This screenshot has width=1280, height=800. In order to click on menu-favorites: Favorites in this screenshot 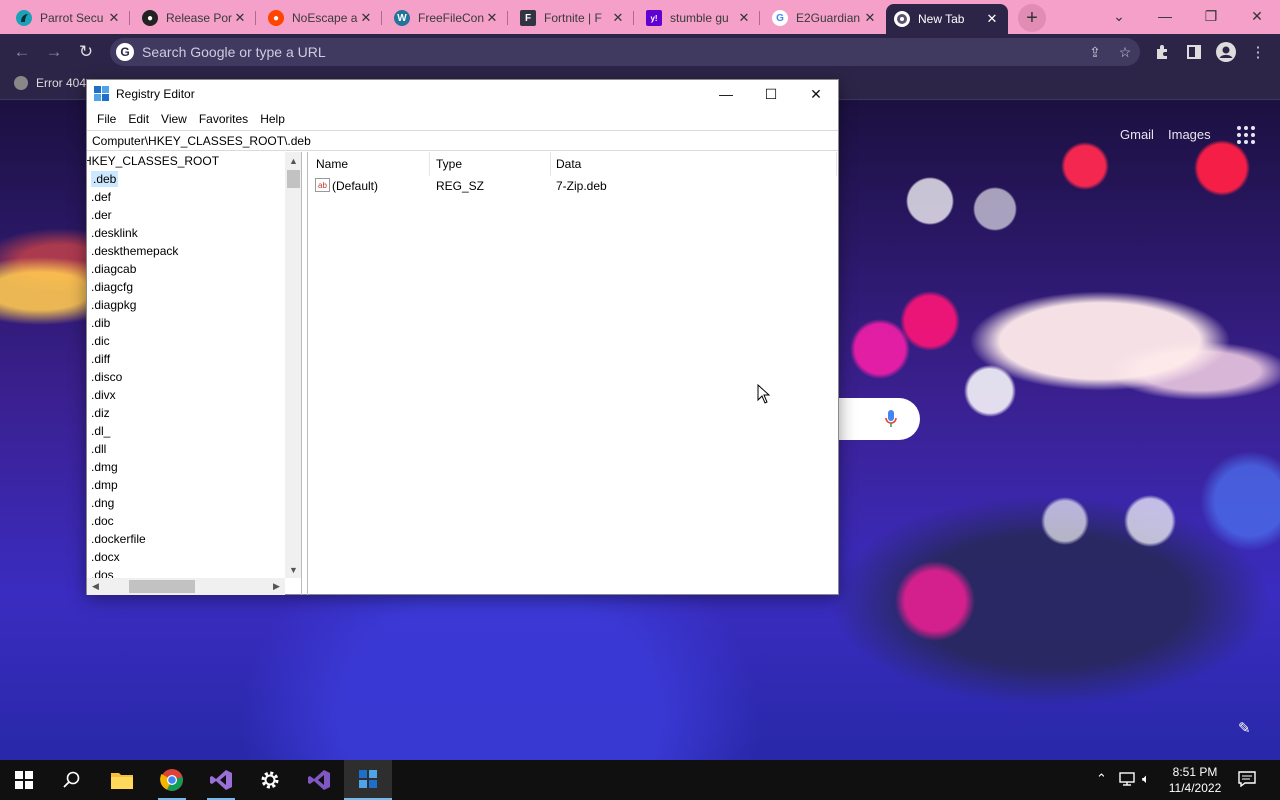, I will do `click(223, 119)`.